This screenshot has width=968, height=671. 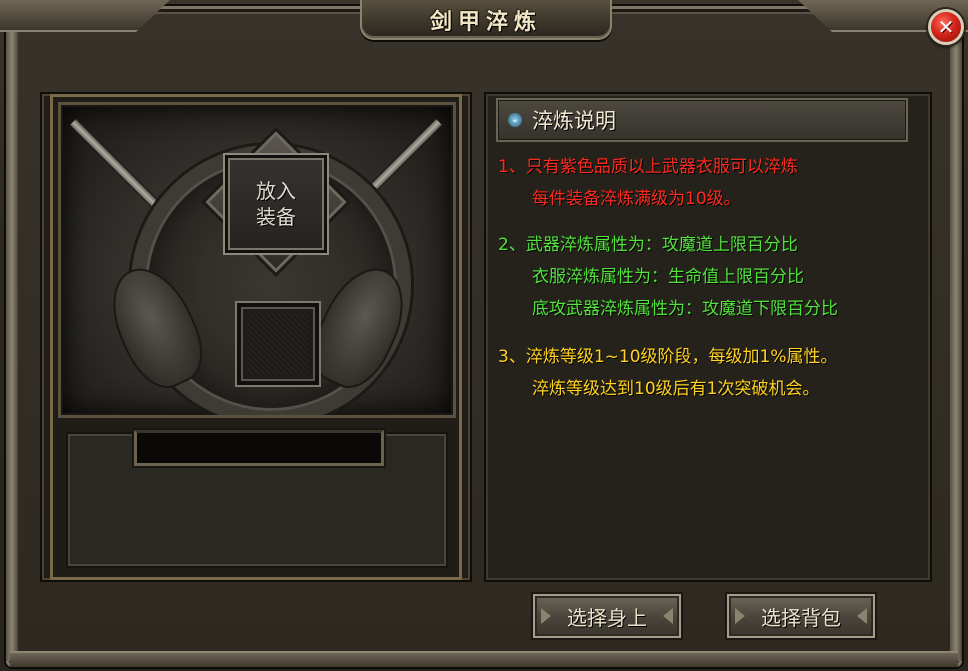 I want to click on close-icon: ✕, so click(x=946, y=27).